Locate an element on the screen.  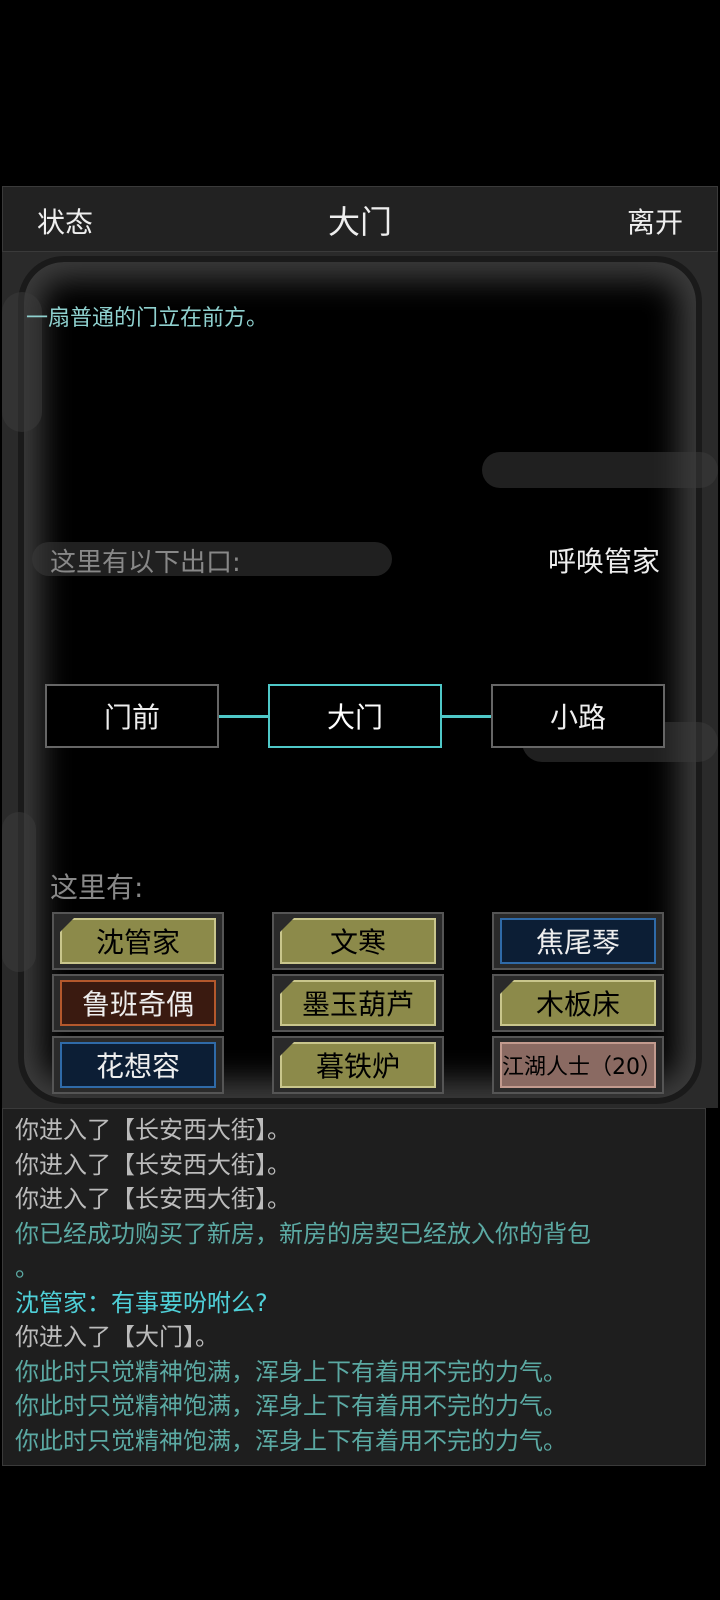
entity-label: 墨玉葫芦 is located at coordinates (358, 1003).